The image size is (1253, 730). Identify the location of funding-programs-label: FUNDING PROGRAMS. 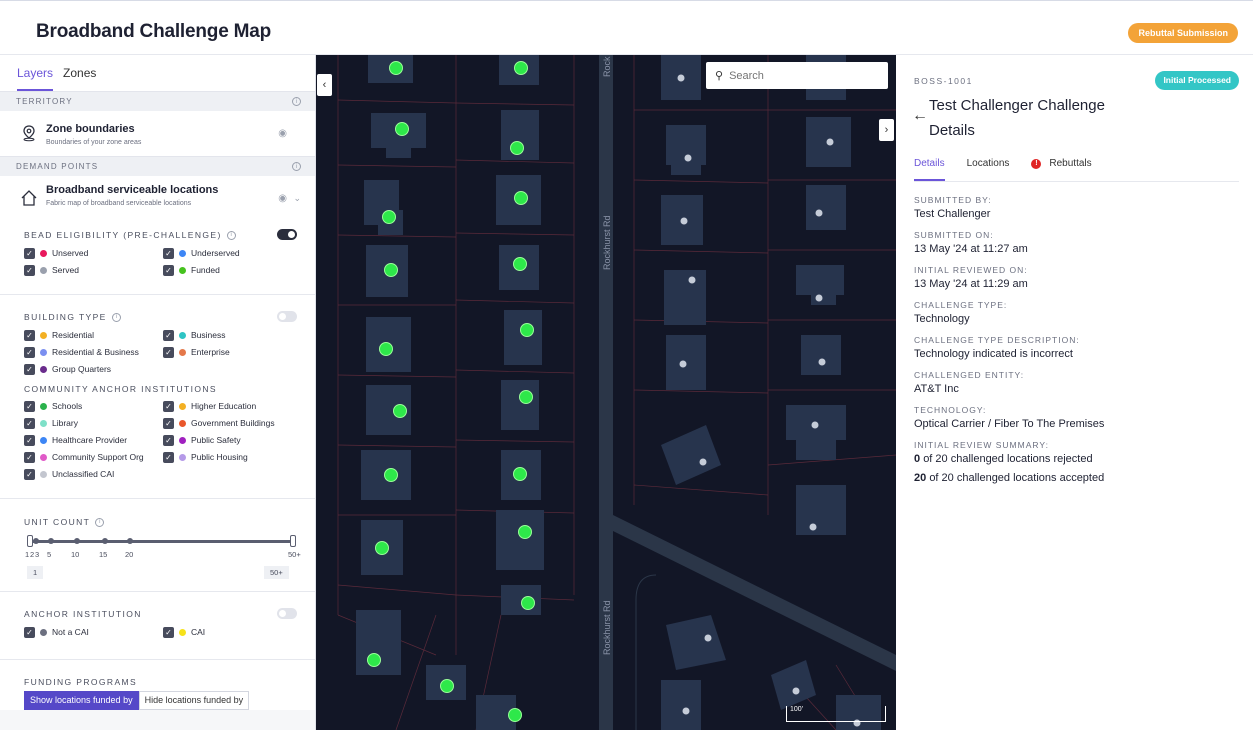
(81, 682).